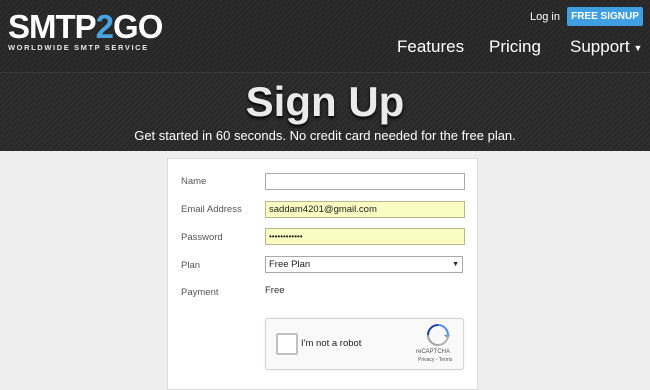 The width and height of the screenshot is (650, 390). I want to click on payment-value: Free, so click(275, 290).